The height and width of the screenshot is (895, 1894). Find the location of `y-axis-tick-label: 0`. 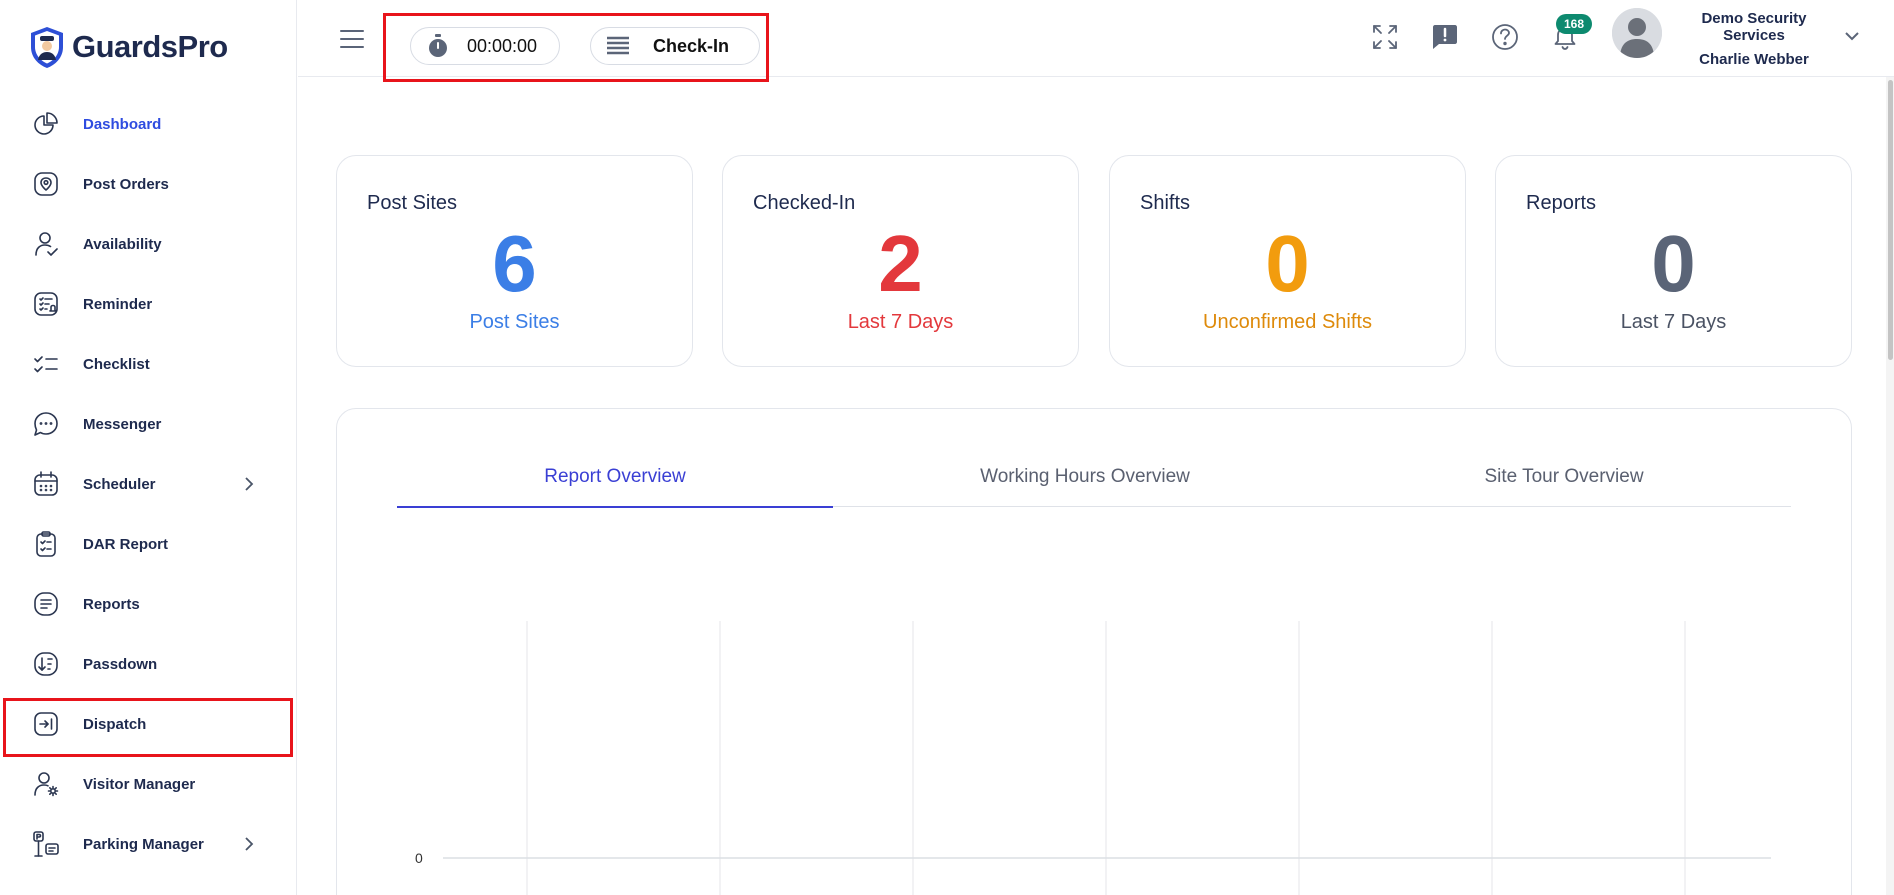

y-axis-tick-label: 0 is located at coordinates (419, 858).